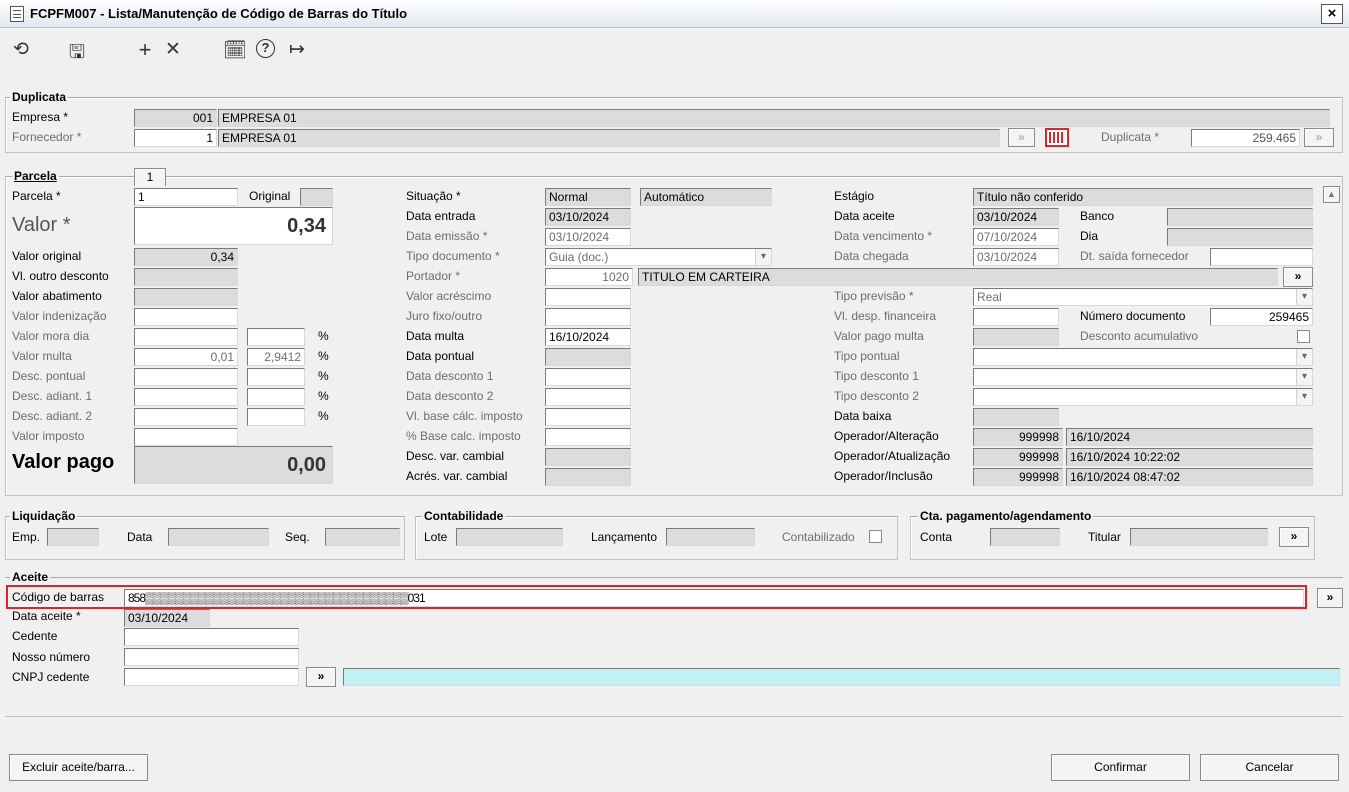  I want to click on cedente-field, so click(211, 637).